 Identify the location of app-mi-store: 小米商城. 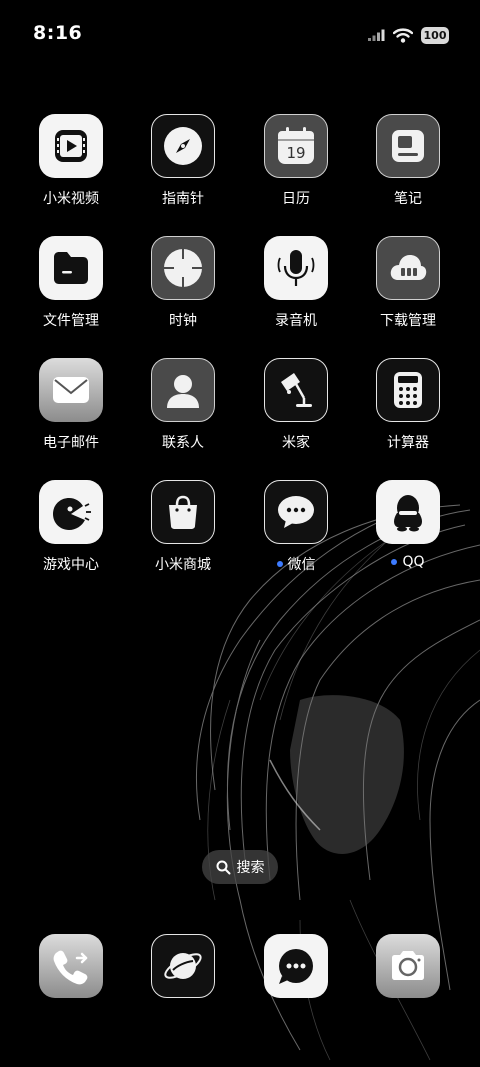
(183, 527).